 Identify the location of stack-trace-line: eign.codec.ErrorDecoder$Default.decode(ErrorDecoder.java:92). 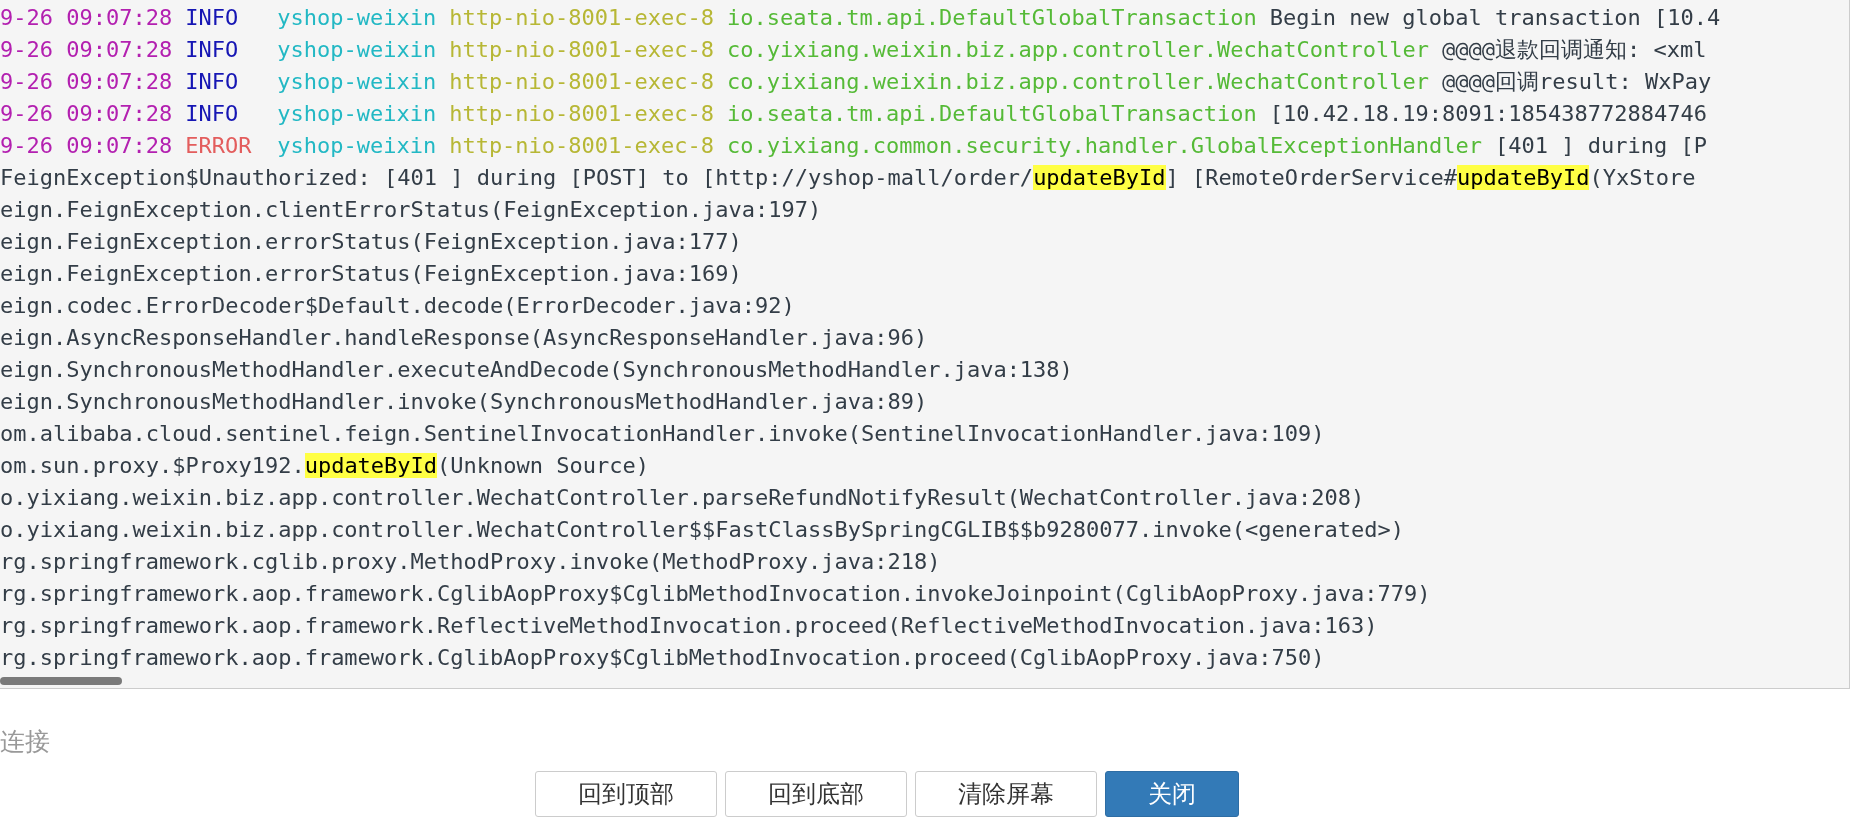
(397, 306).